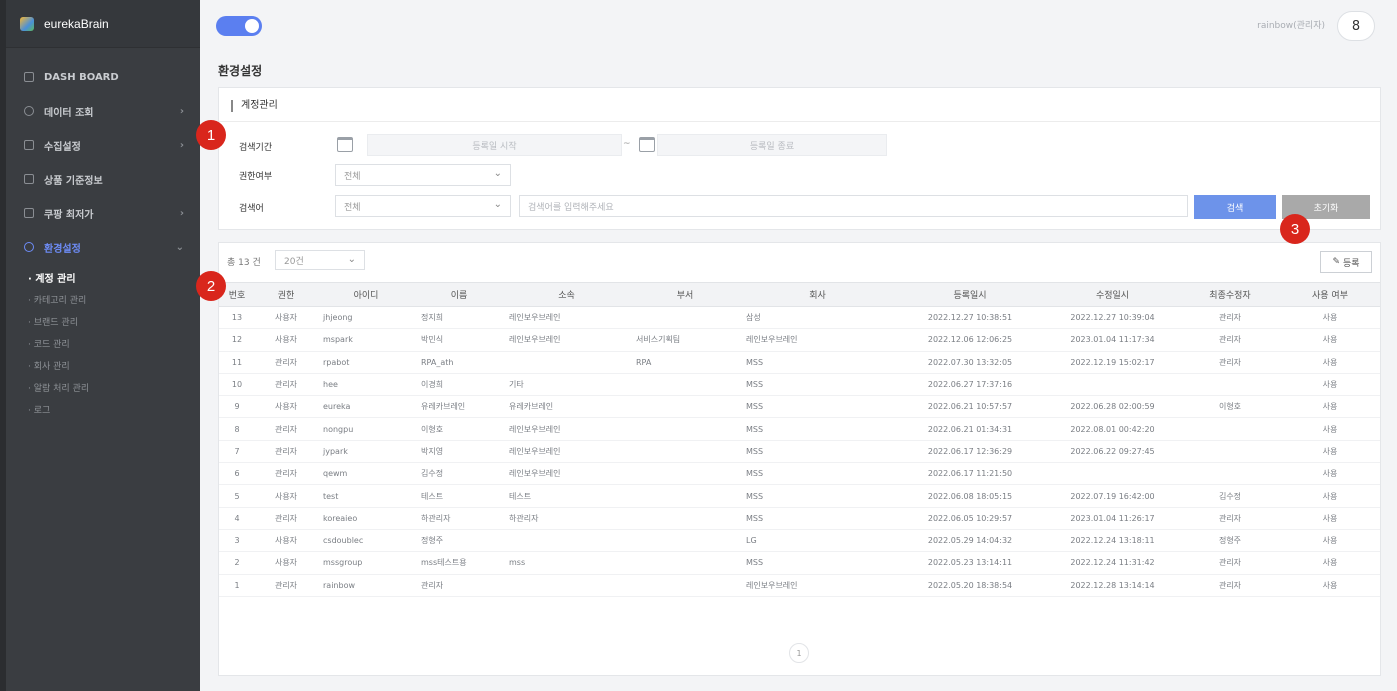 The height and width of the screenshot is (691, 1397). Describe the element at coordinates (459, 294) in the screenshot. I see `col-header: 이름` at that location.